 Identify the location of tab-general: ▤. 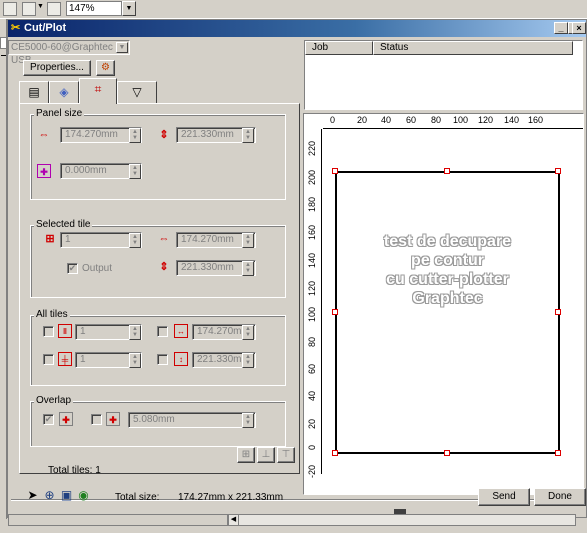
(34, 92).